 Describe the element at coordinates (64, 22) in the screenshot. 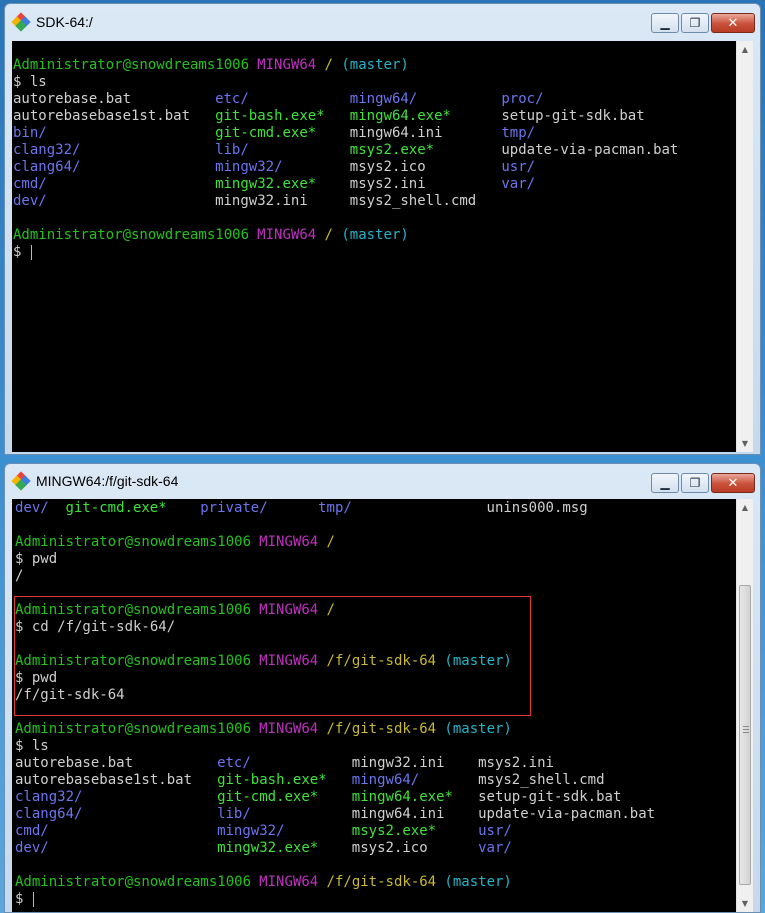

I see `window-title: SDK-64:/` at that location.